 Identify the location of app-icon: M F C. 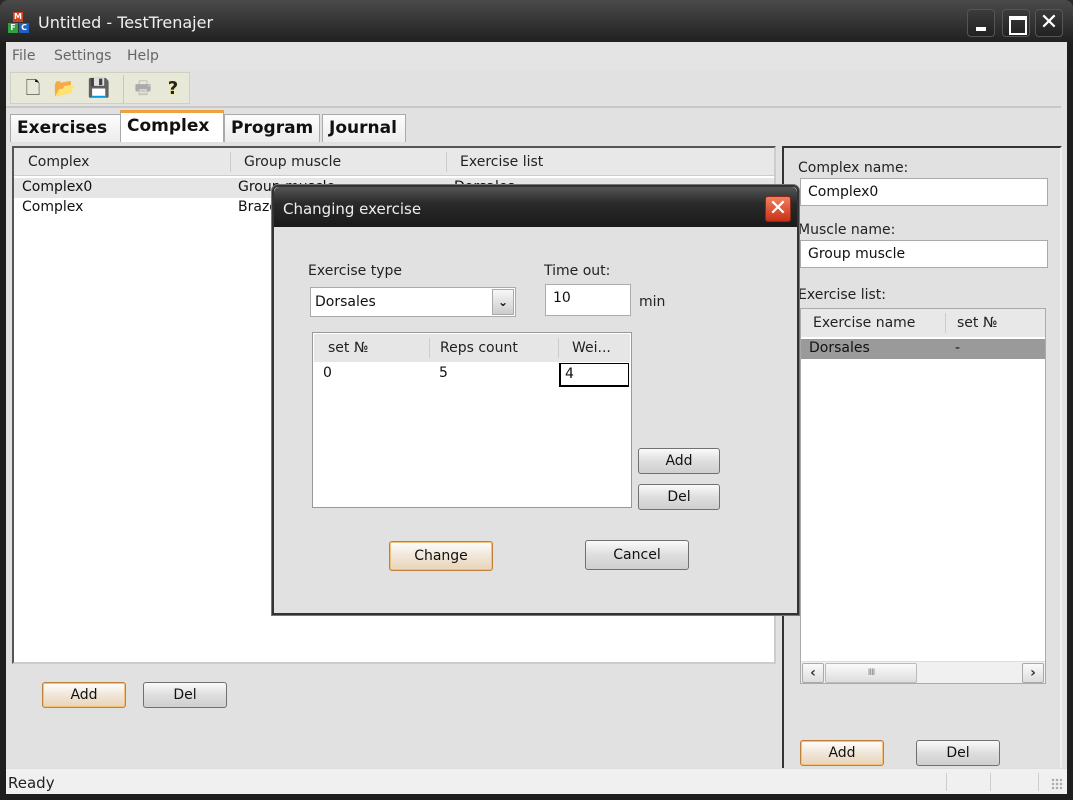
(19, 23).